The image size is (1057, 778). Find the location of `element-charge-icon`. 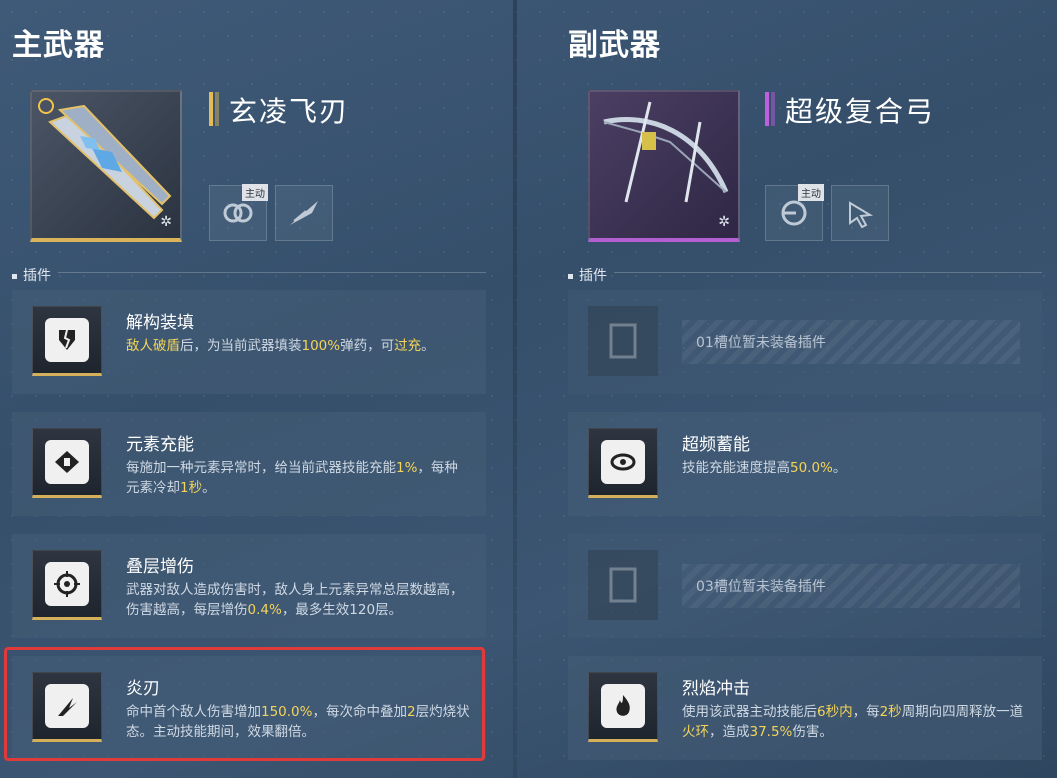

element-charge-icon is located at coordinates (67, 463).